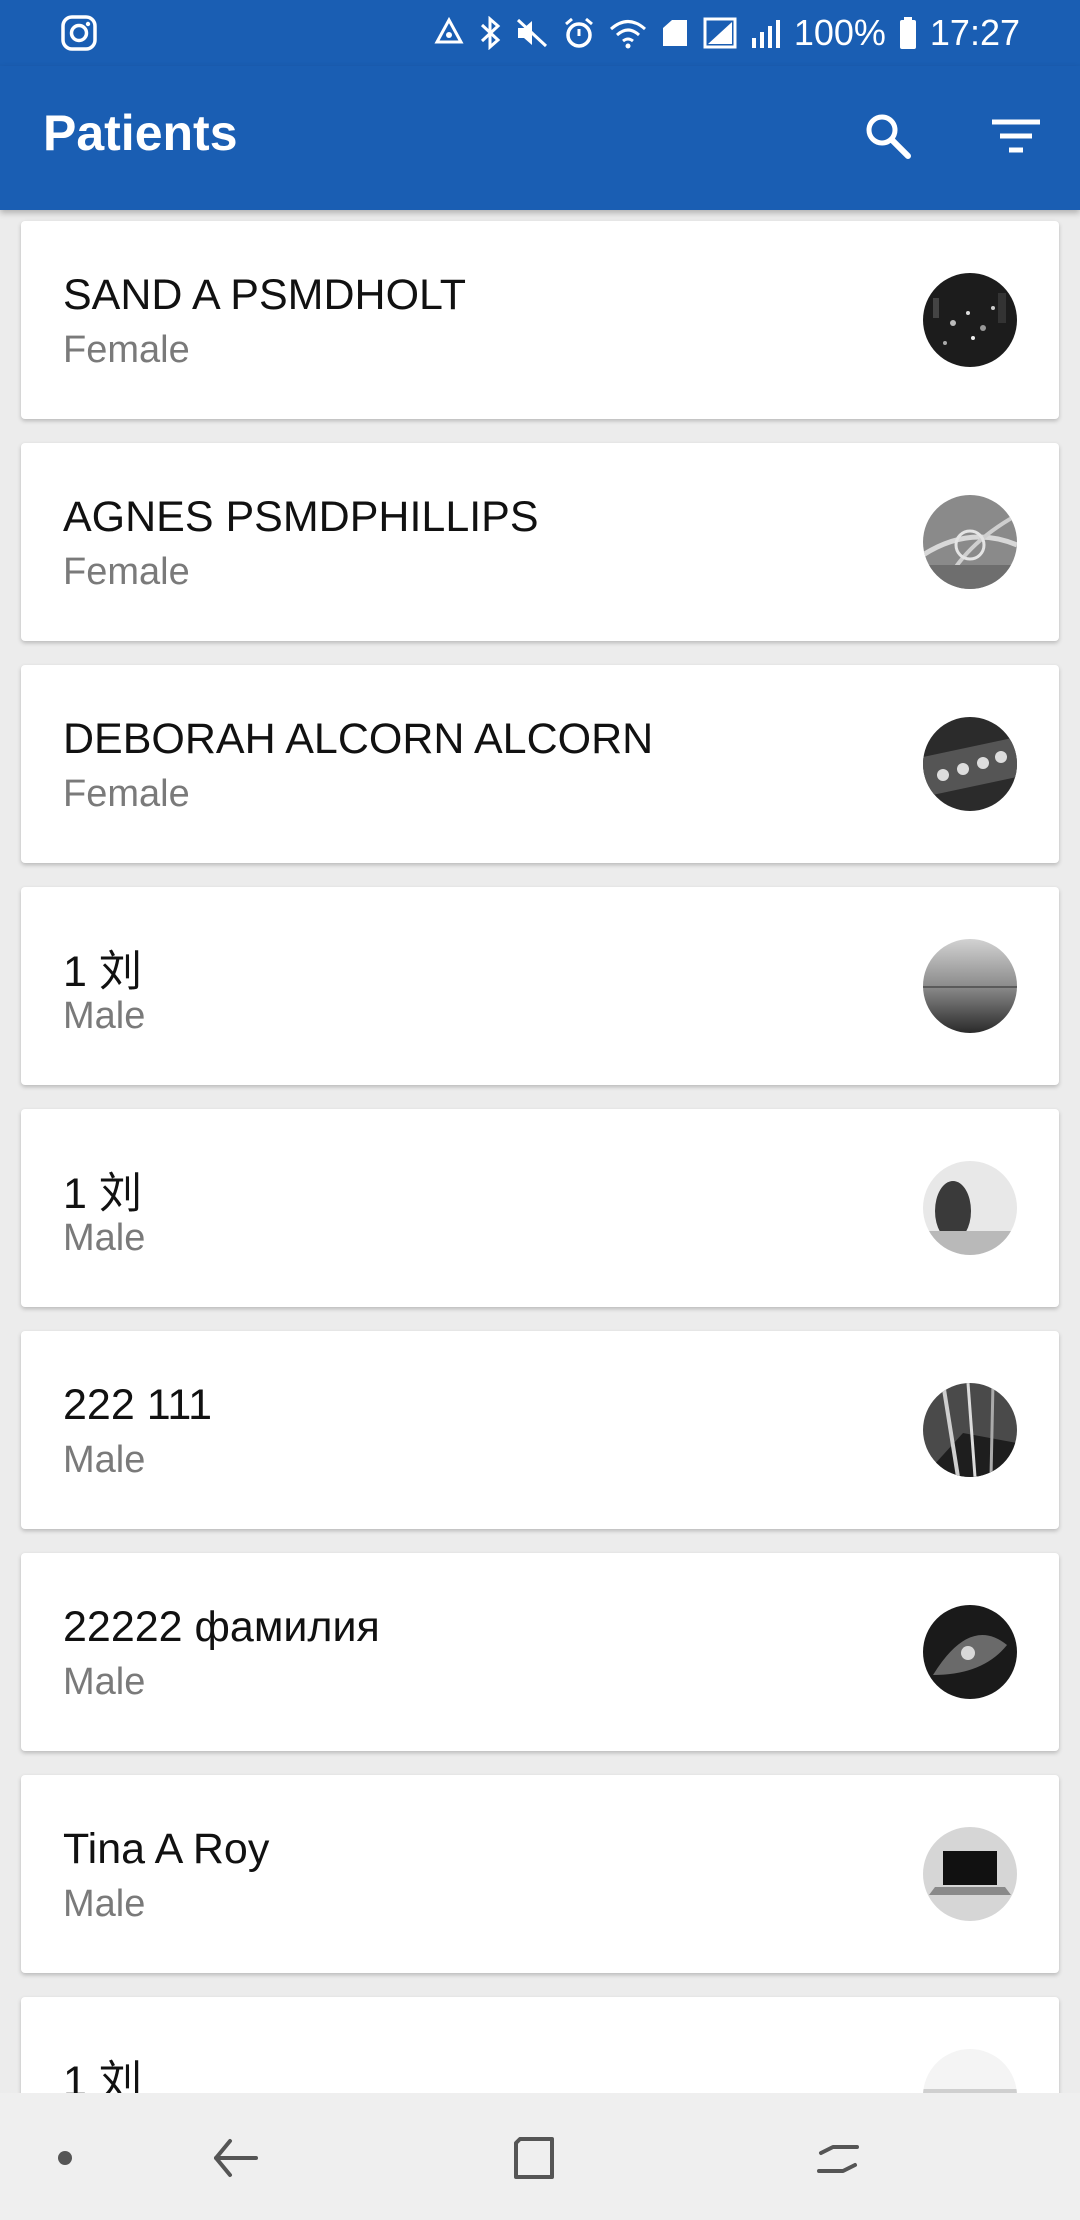 This screenshot has width=1080, height=2220. I want to click on patient-name: Tina A Roy, so click(166, 1849).